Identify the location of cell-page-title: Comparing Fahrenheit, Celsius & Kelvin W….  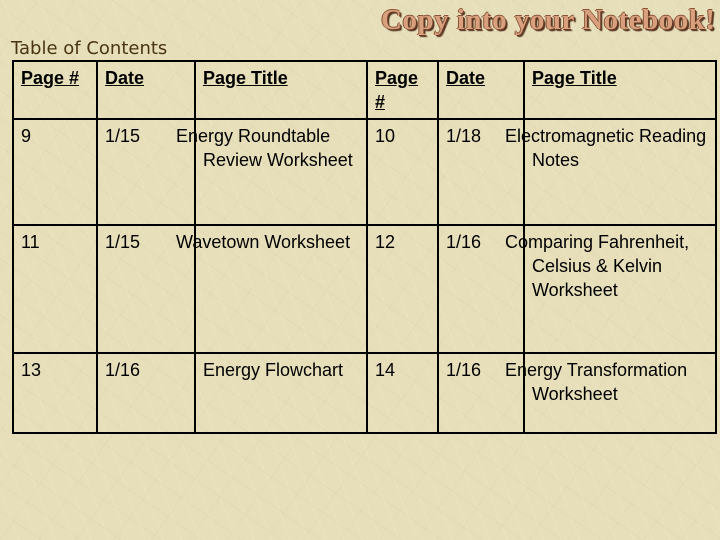
(611, 289).